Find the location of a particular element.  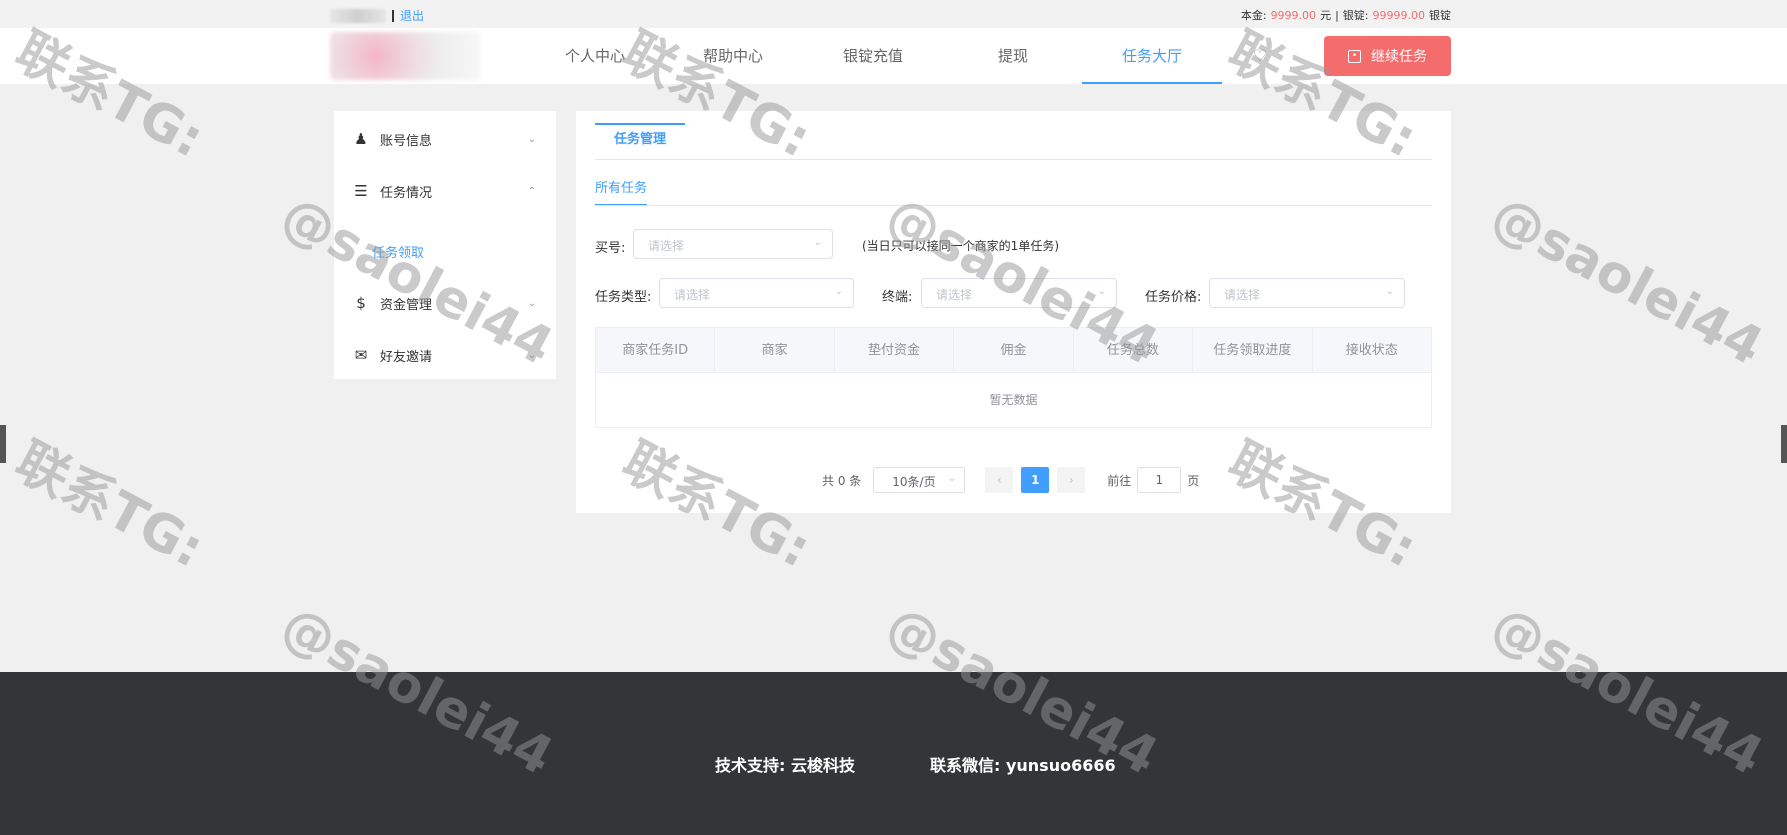

bell-icon: ♡ is located at coordinates (1260, 56).